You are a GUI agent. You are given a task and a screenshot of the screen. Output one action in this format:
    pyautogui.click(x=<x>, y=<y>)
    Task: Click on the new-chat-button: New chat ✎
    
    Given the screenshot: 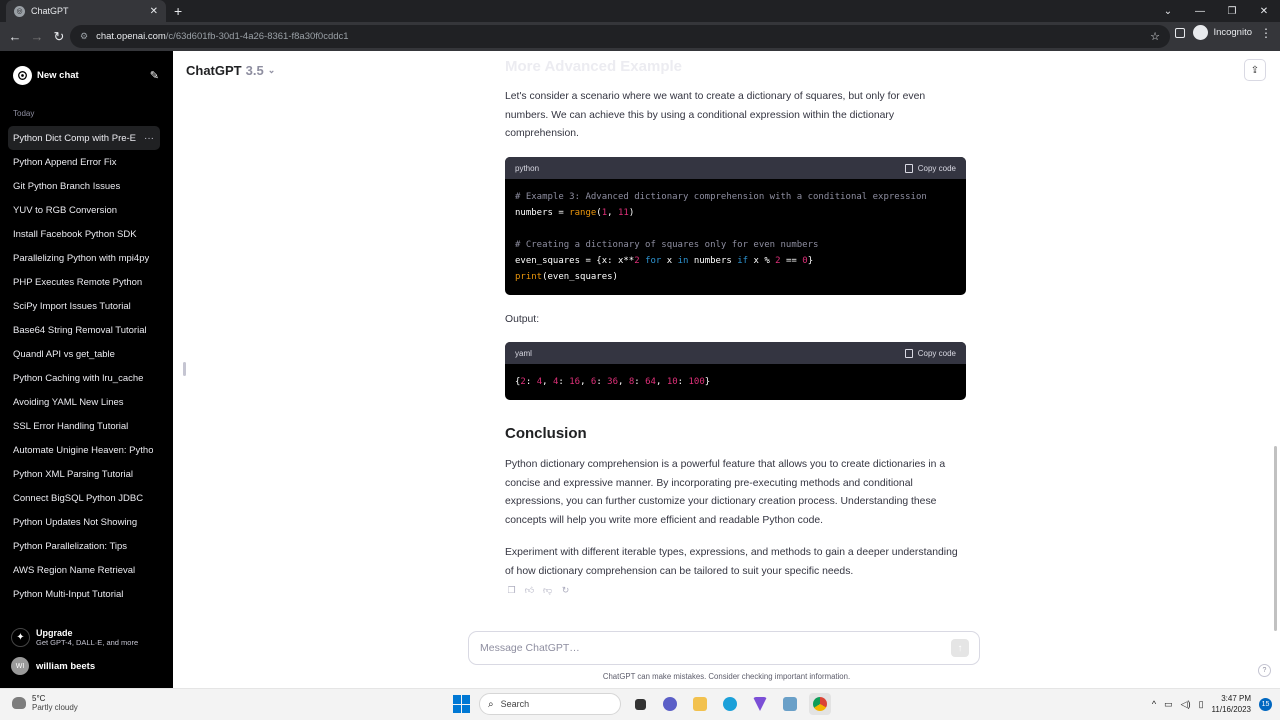 What is the action you would take?
    pyautogui.click(x=86, y=75)
    